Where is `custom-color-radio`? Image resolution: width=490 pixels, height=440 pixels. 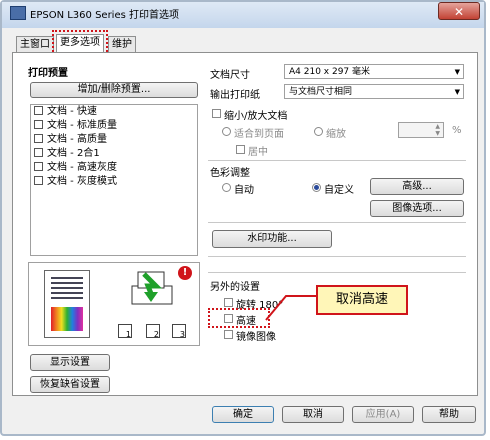 custom-color-radio is located at coordinates (316, 187).